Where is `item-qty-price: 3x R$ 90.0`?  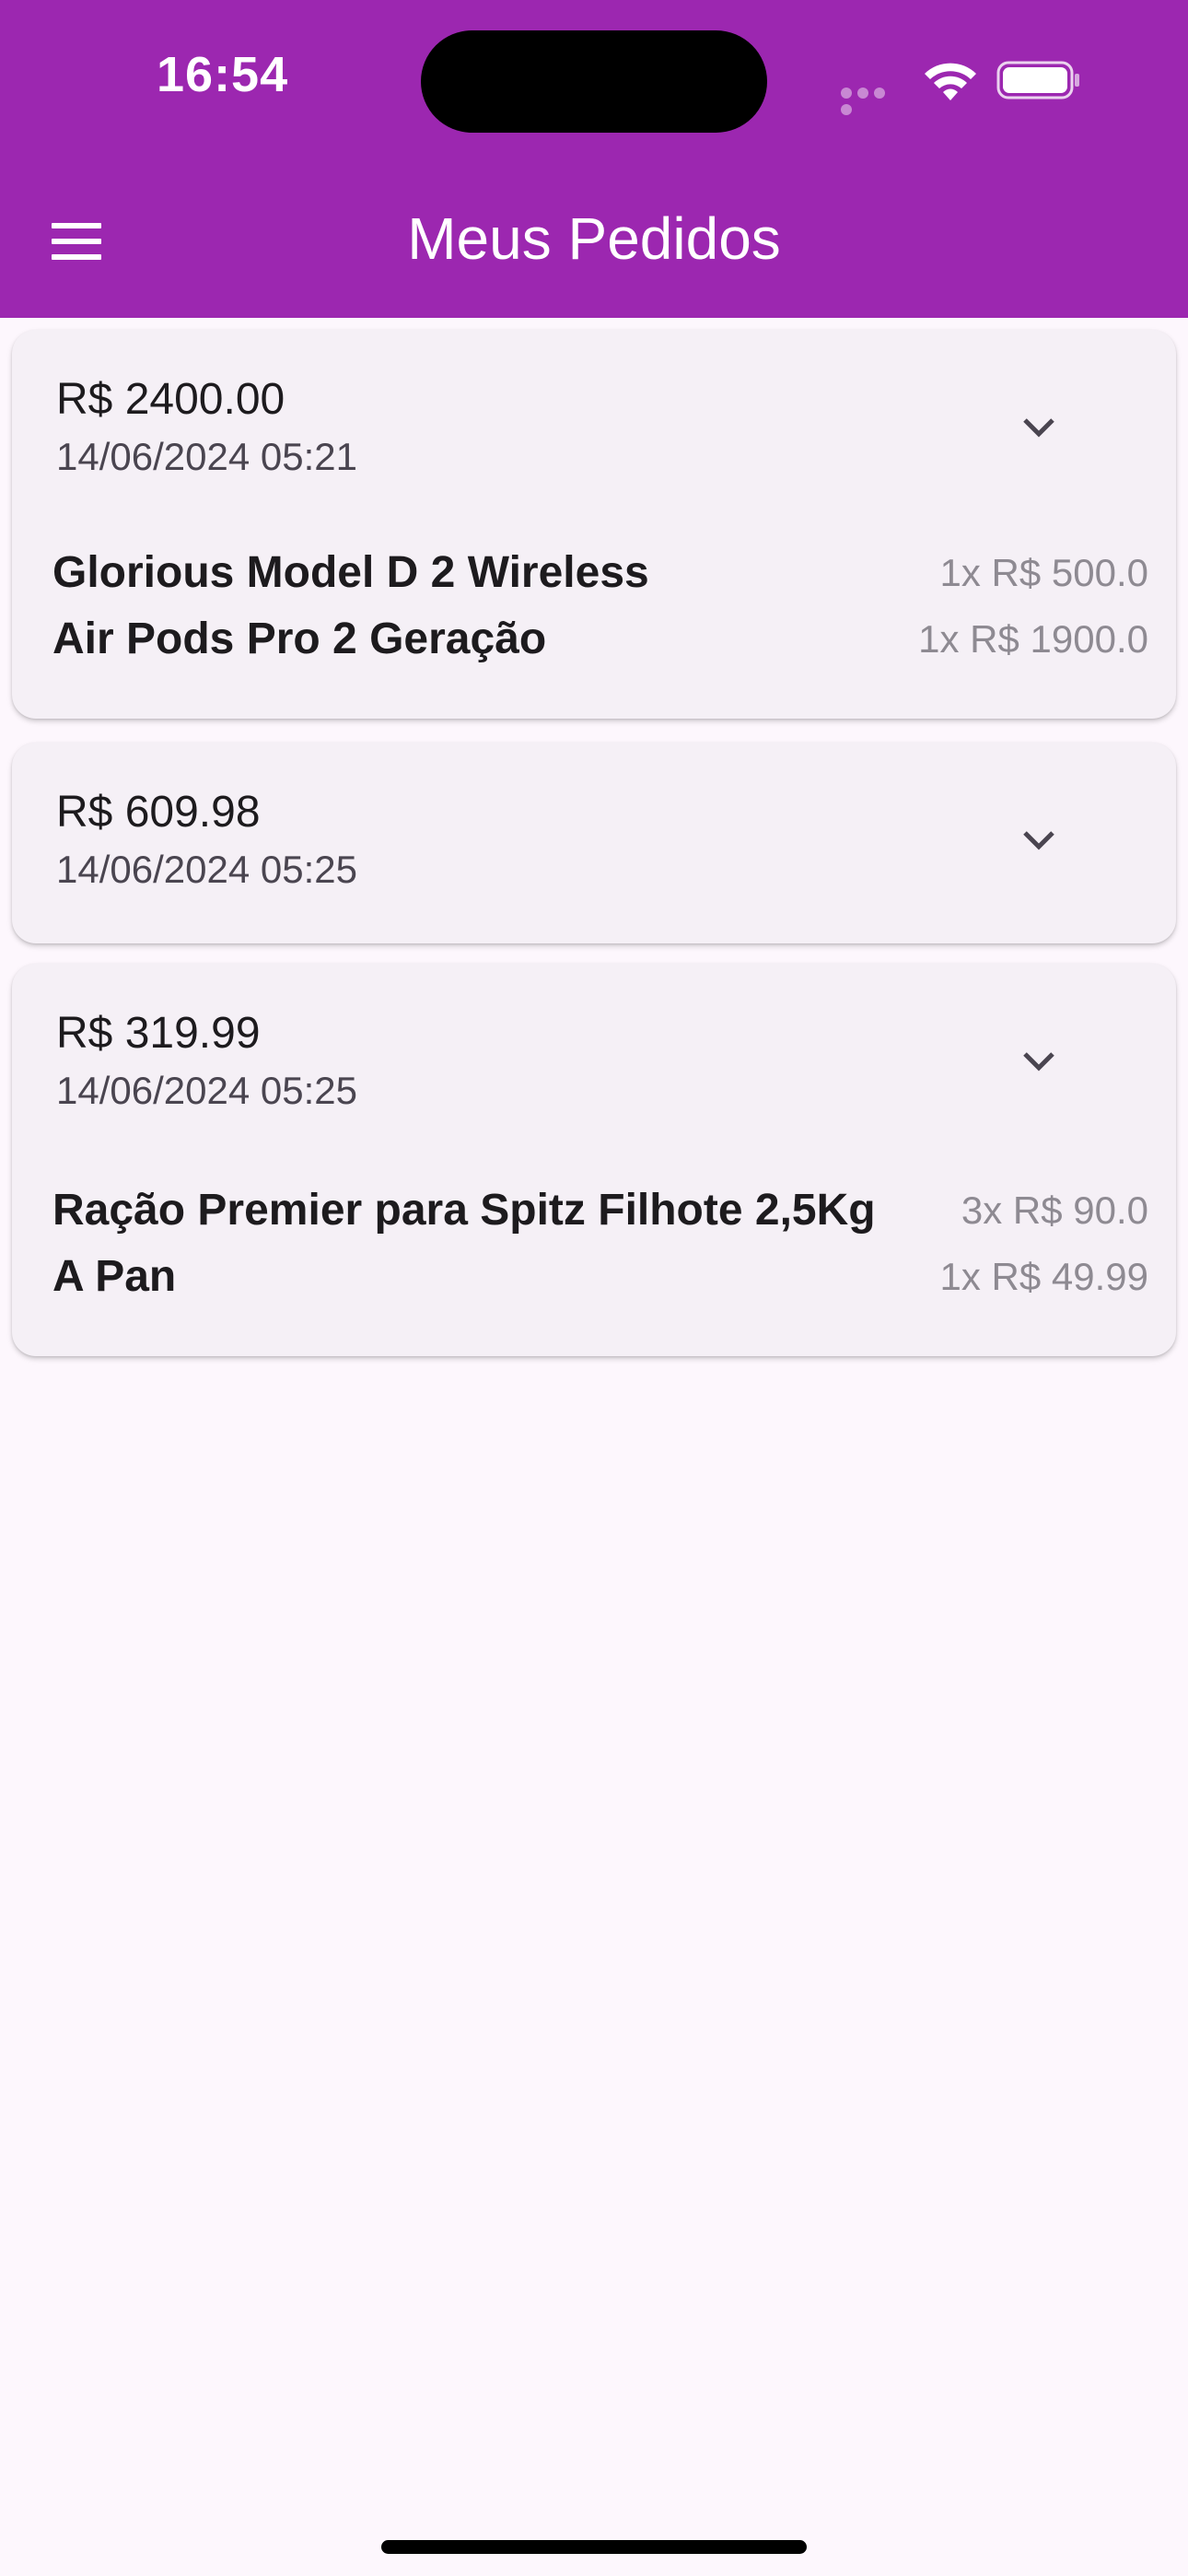
item-qty-price: 3x R$ 90.0 is located at coordinates (1054, 1210).